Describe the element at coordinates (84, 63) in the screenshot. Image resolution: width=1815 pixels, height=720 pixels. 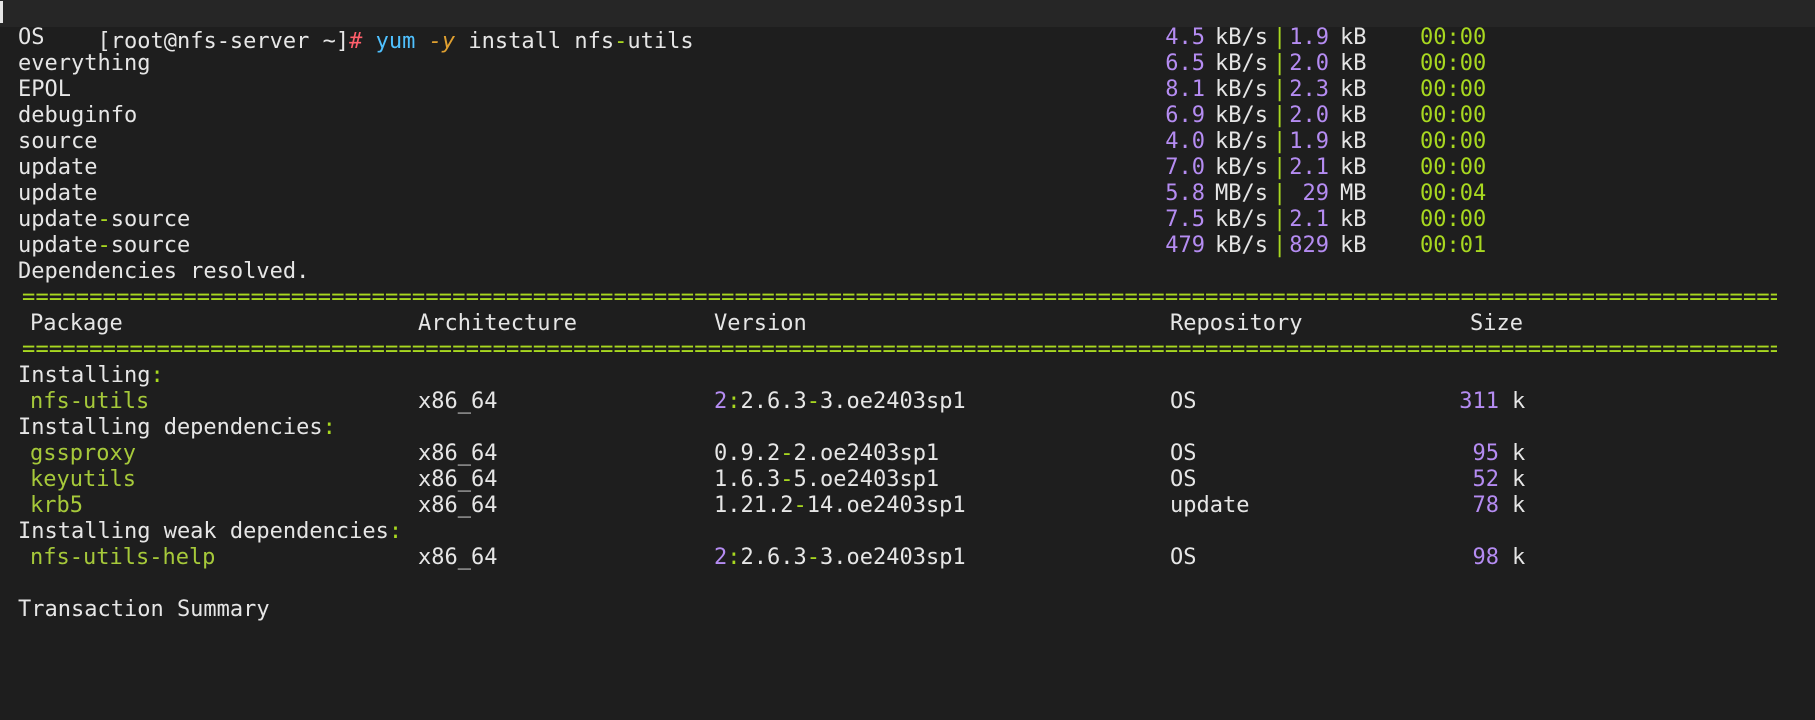
I see `repo-name: everything` at that location.